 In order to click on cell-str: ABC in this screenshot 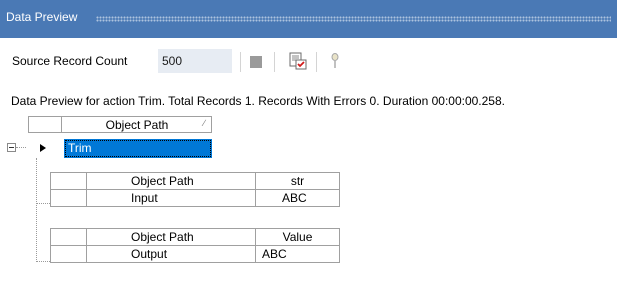, I will do `click(297, 198)`.